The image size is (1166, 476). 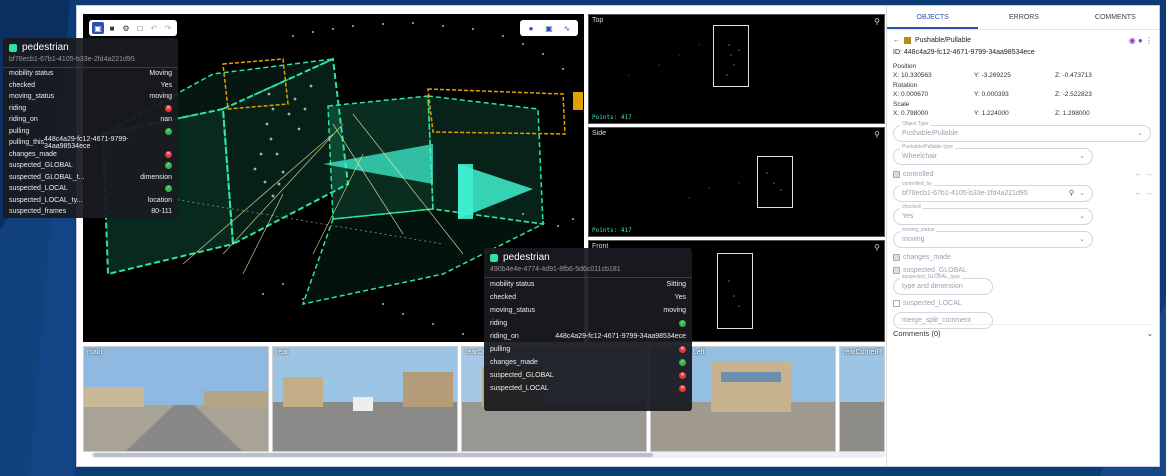 I want to click on camera-icon: ▣, so click(x=549, y=28).